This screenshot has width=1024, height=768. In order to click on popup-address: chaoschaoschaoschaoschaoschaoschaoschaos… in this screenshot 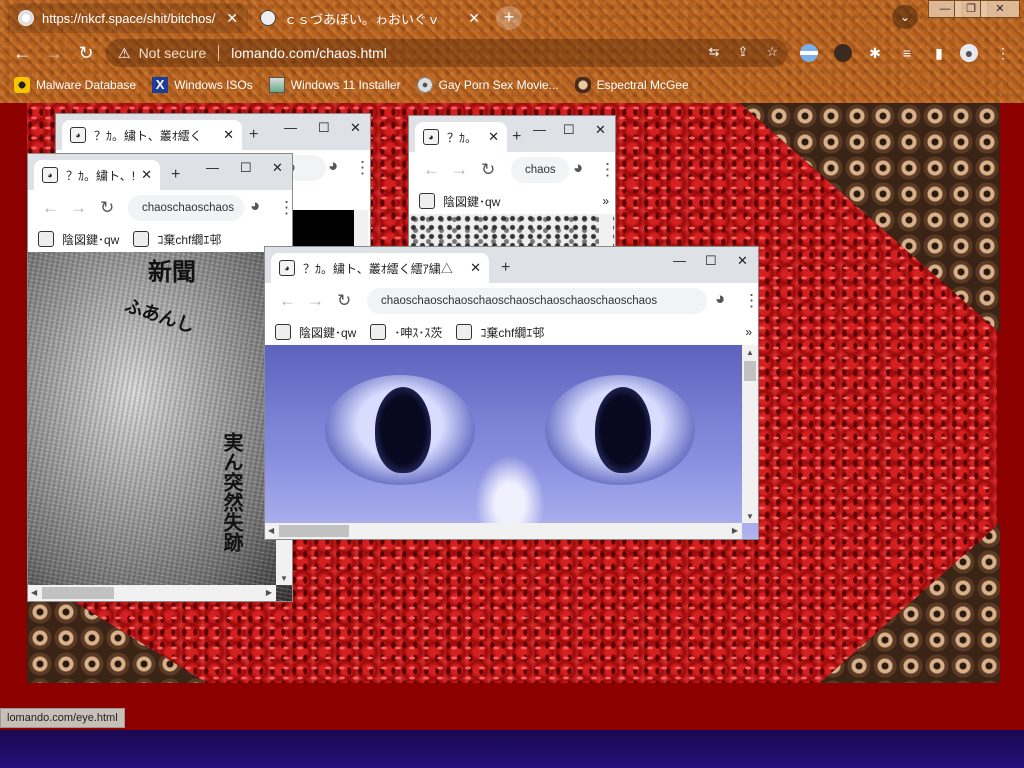, I will do `click(537, 301)`.